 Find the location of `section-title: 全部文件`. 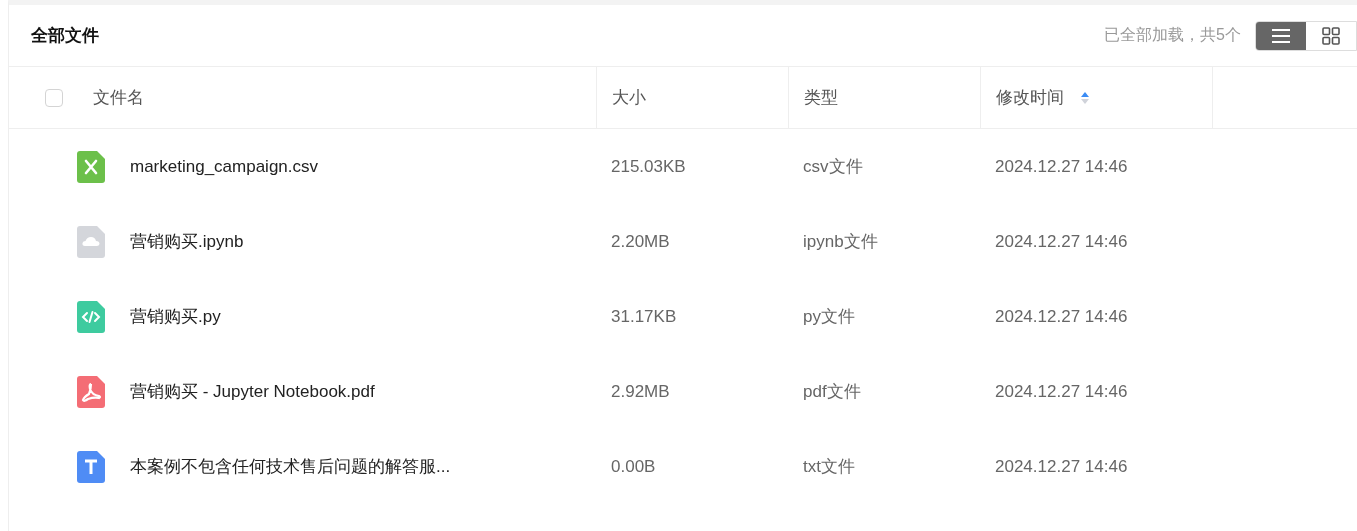

section-title: 全部文件 is located at coordinates (65, 36).